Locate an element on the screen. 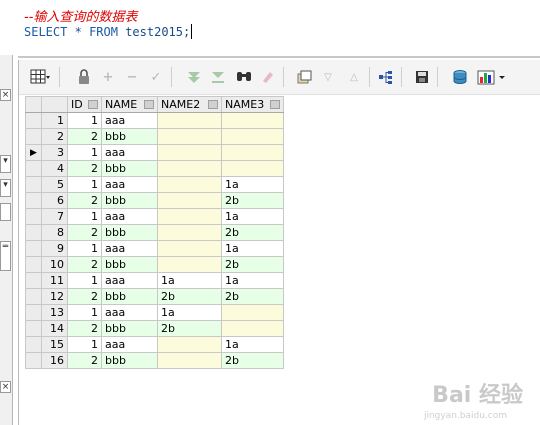 This screenshot has height=425, width=540. dropdown-icon: ▾ is located at coordinates (5, 164).